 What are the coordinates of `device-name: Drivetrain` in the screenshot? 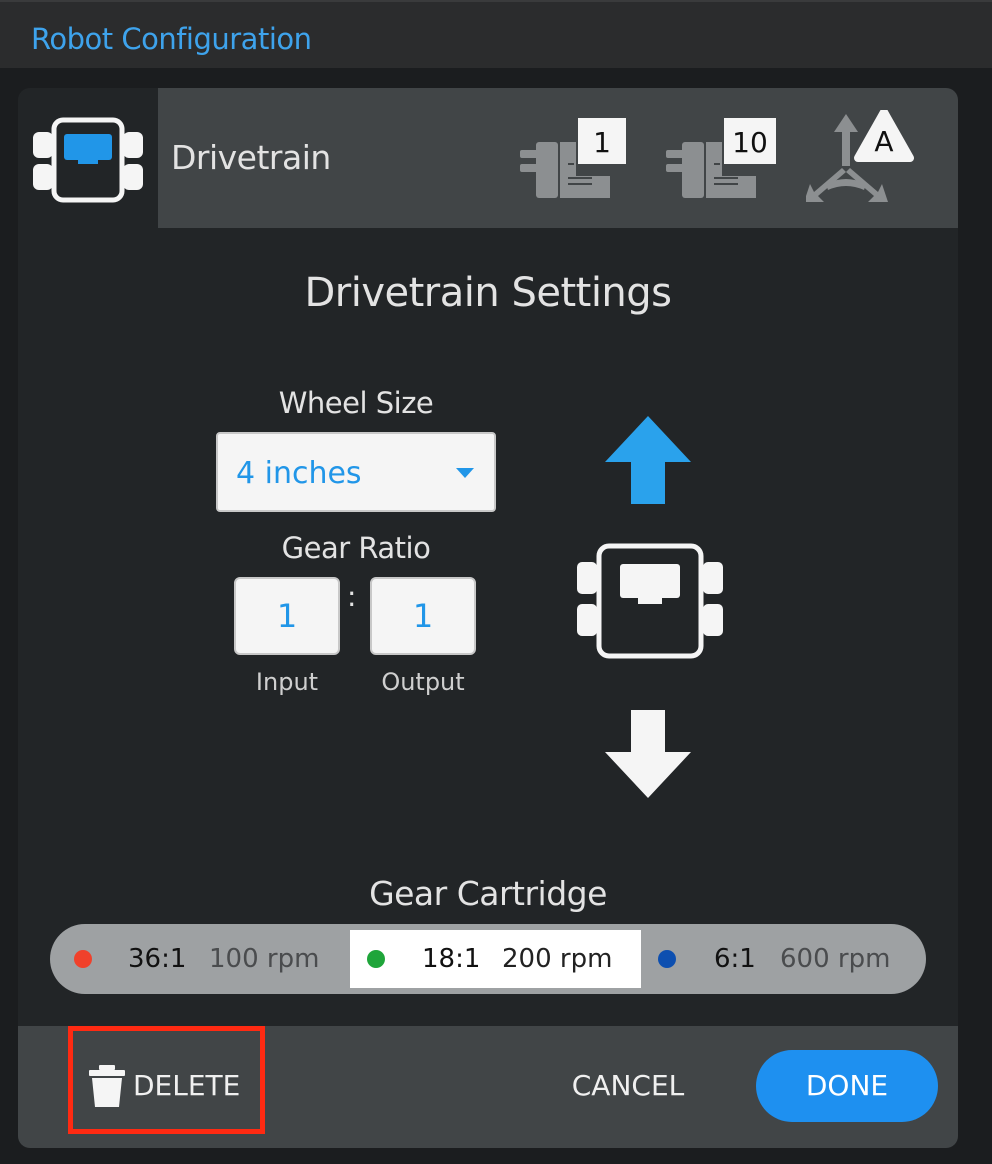 It's located at (251, 157).